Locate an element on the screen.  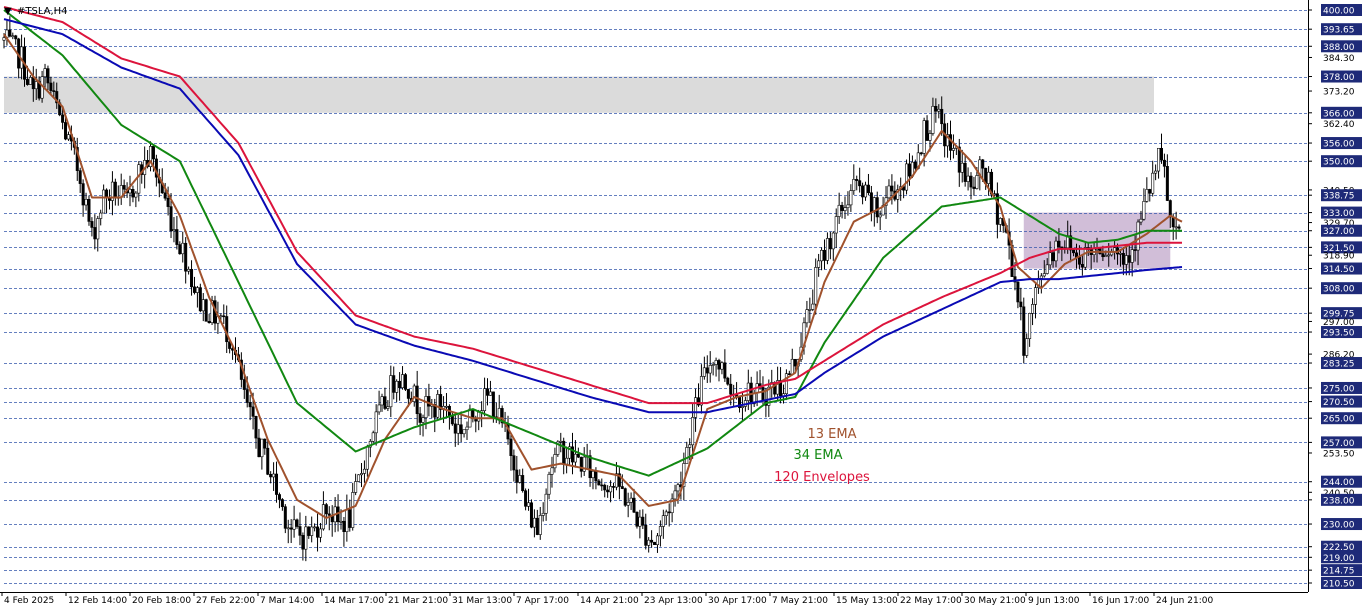
y-tick-label: 219.00 is located at coordinates (1339, 559).